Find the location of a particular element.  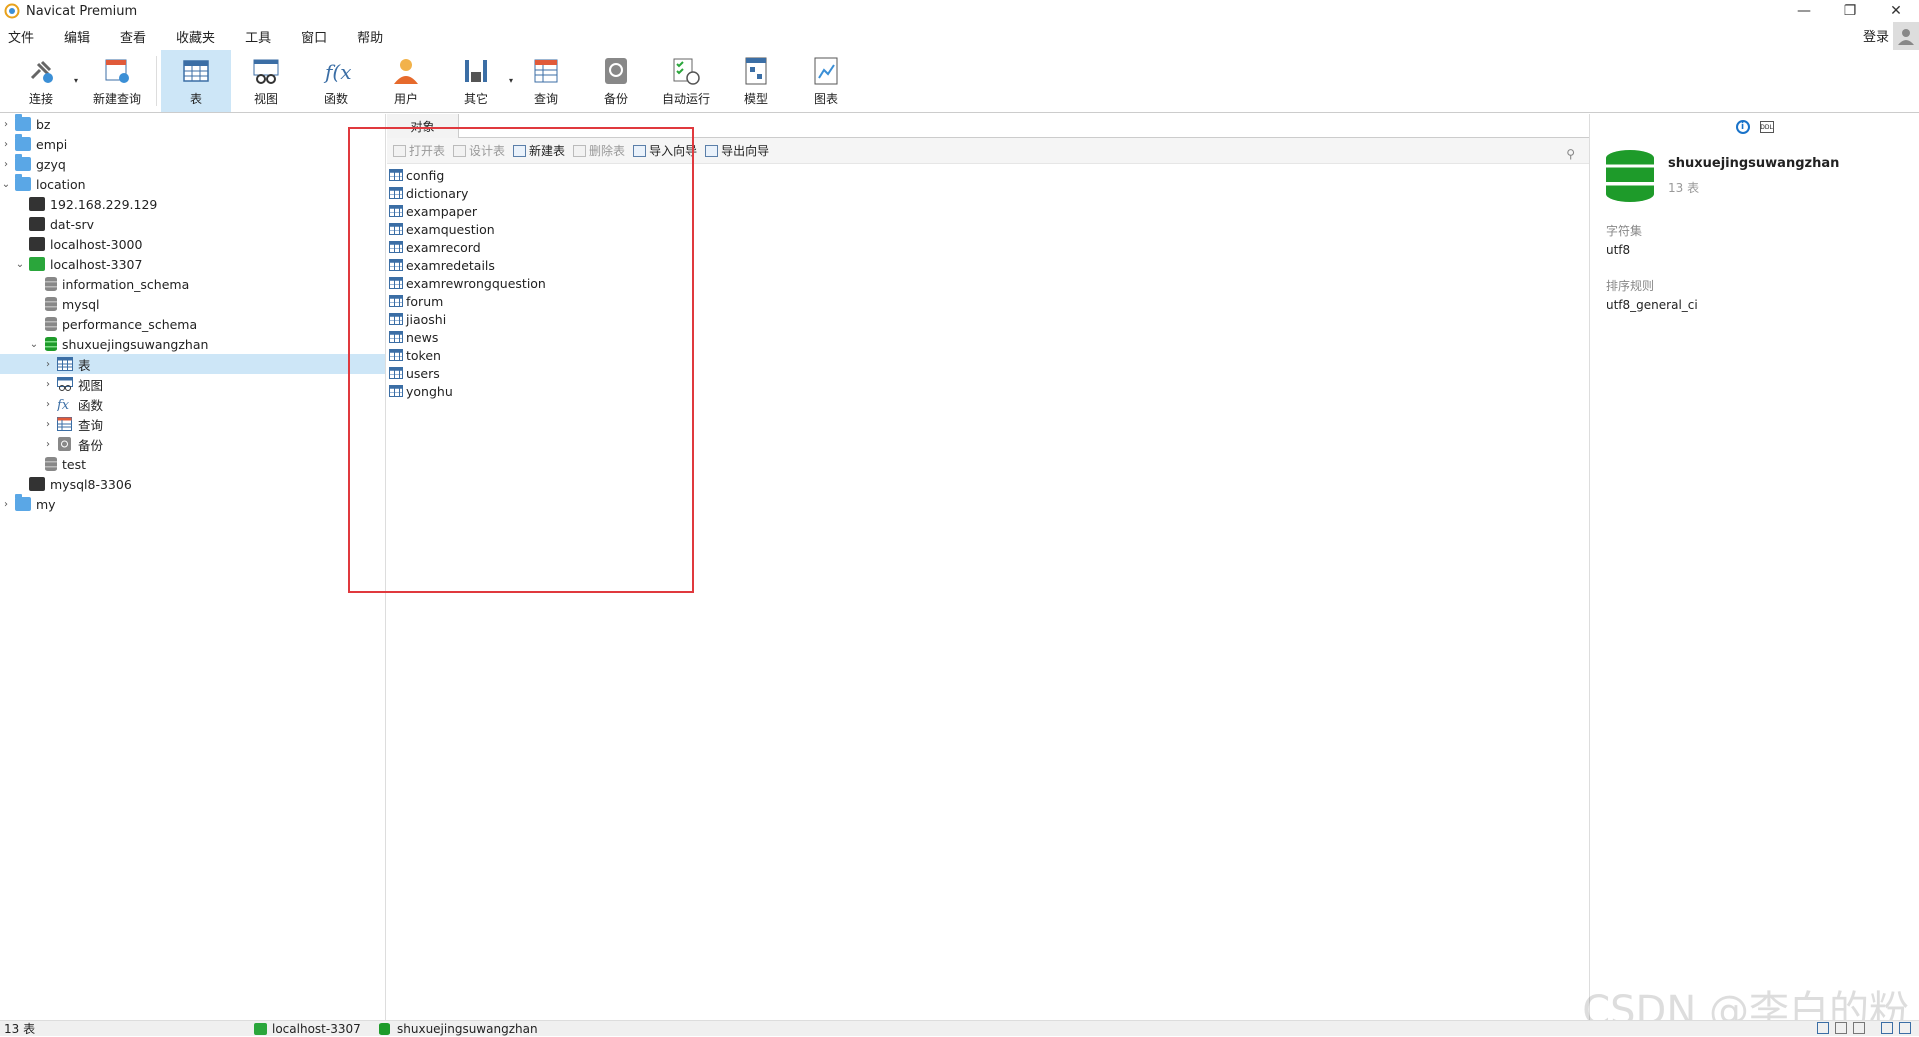

user-avatar-icon is located at coordinates (1906, 37).